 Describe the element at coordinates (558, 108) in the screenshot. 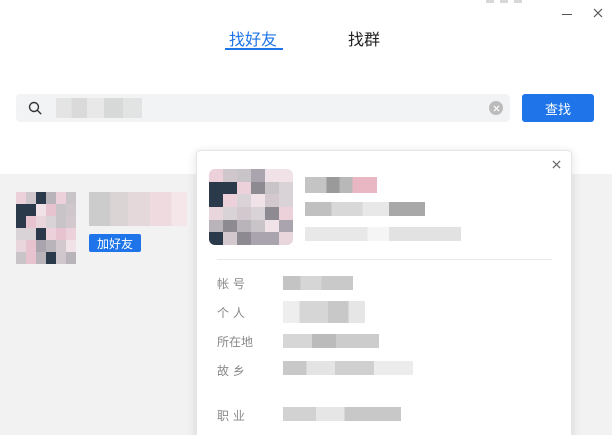

I see `search-button: 查找` at that location.